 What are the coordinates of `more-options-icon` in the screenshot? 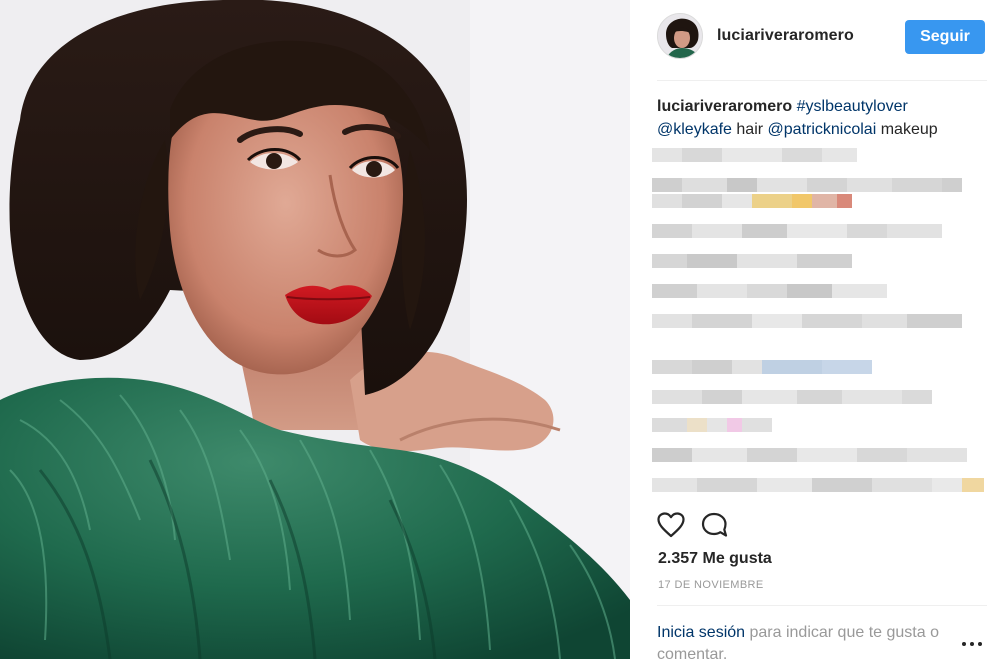 It's located at (974, 644).